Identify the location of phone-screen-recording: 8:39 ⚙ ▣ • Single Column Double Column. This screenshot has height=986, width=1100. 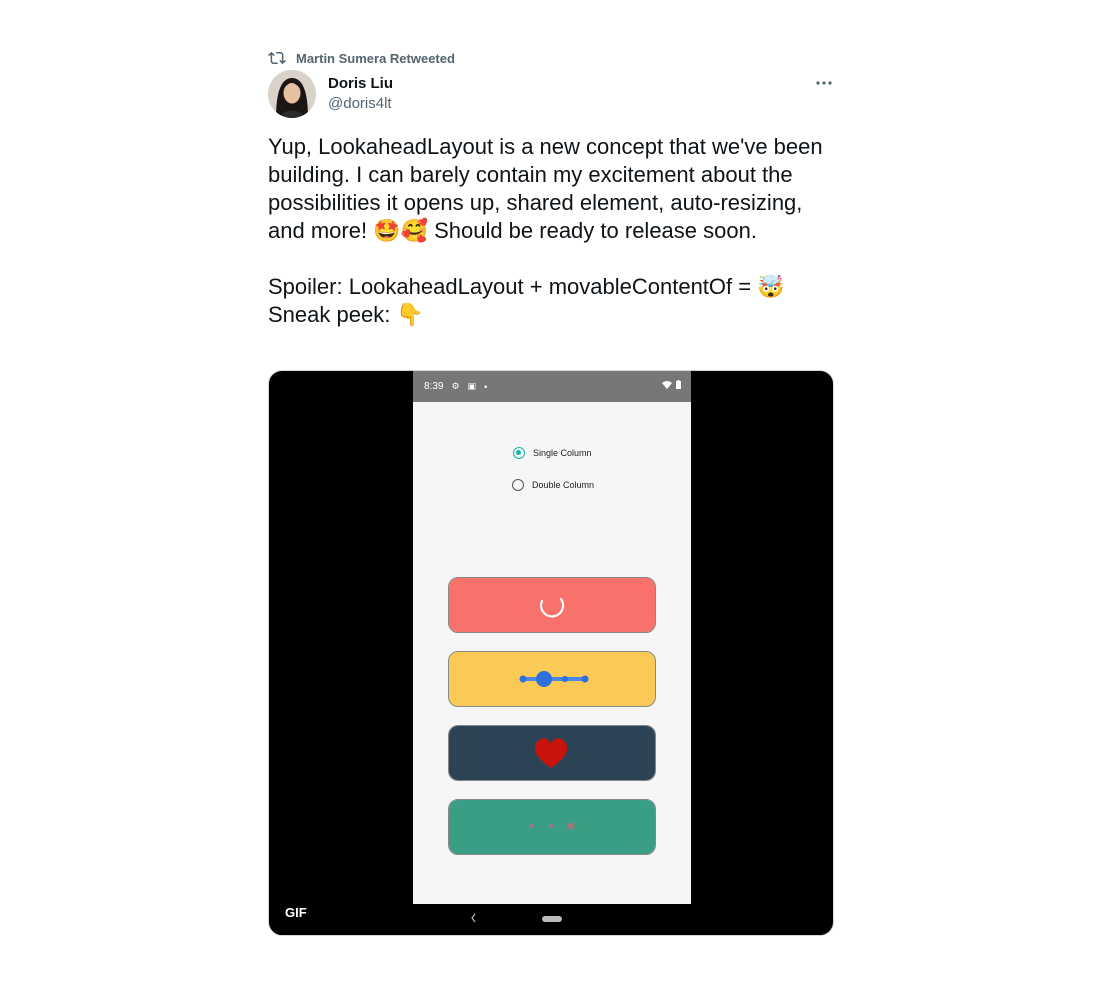
(552, 653).